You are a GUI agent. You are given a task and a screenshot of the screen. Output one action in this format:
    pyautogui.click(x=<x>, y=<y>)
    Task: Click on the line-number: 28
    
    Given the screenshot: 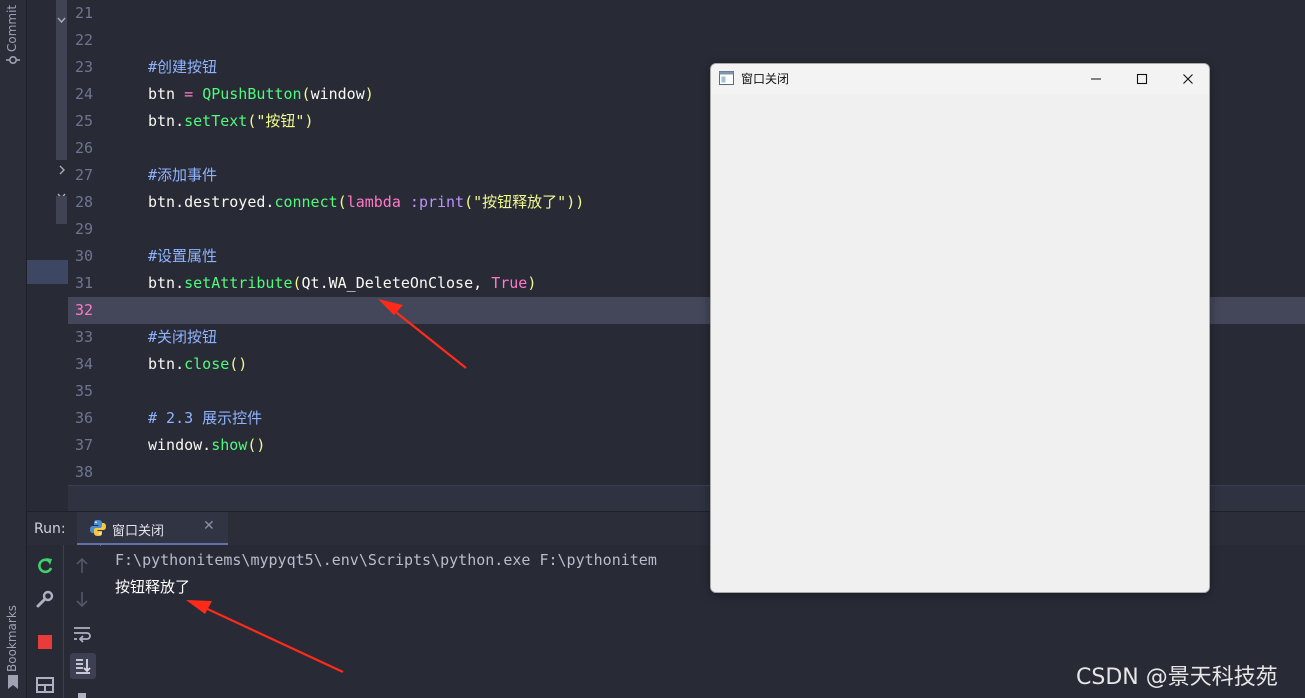 What is the action you would take?
    pyautogui.click(x=96, y=202)
    